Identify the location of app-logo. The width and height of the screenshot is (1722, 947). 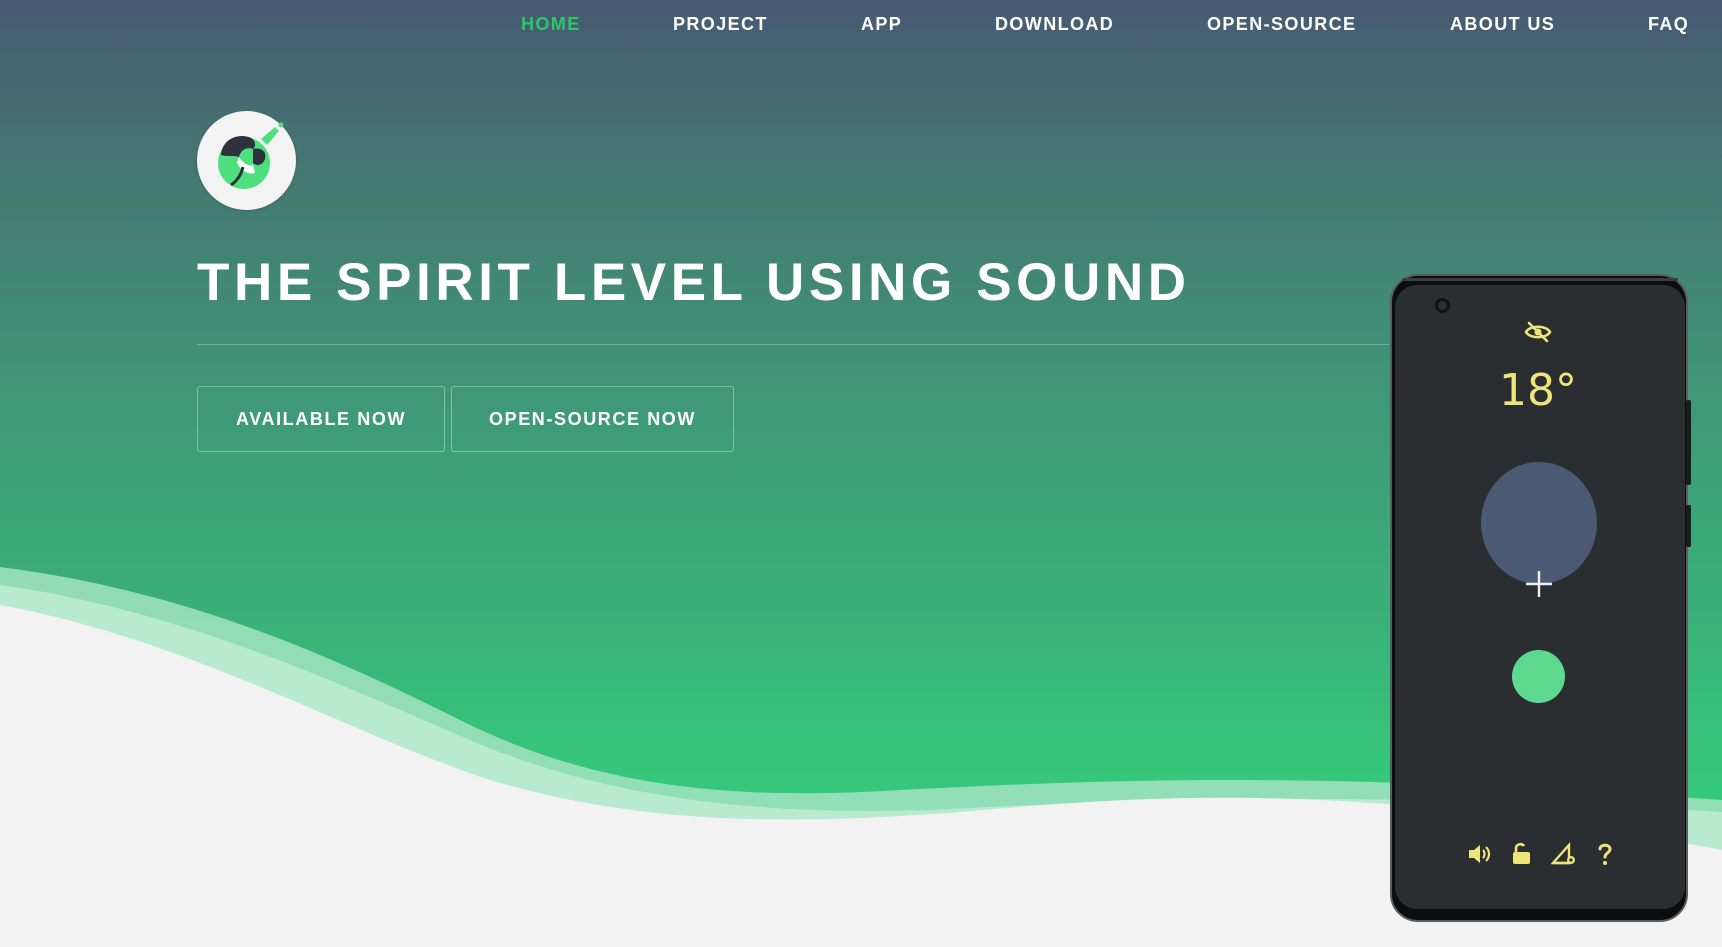
(246, 160).